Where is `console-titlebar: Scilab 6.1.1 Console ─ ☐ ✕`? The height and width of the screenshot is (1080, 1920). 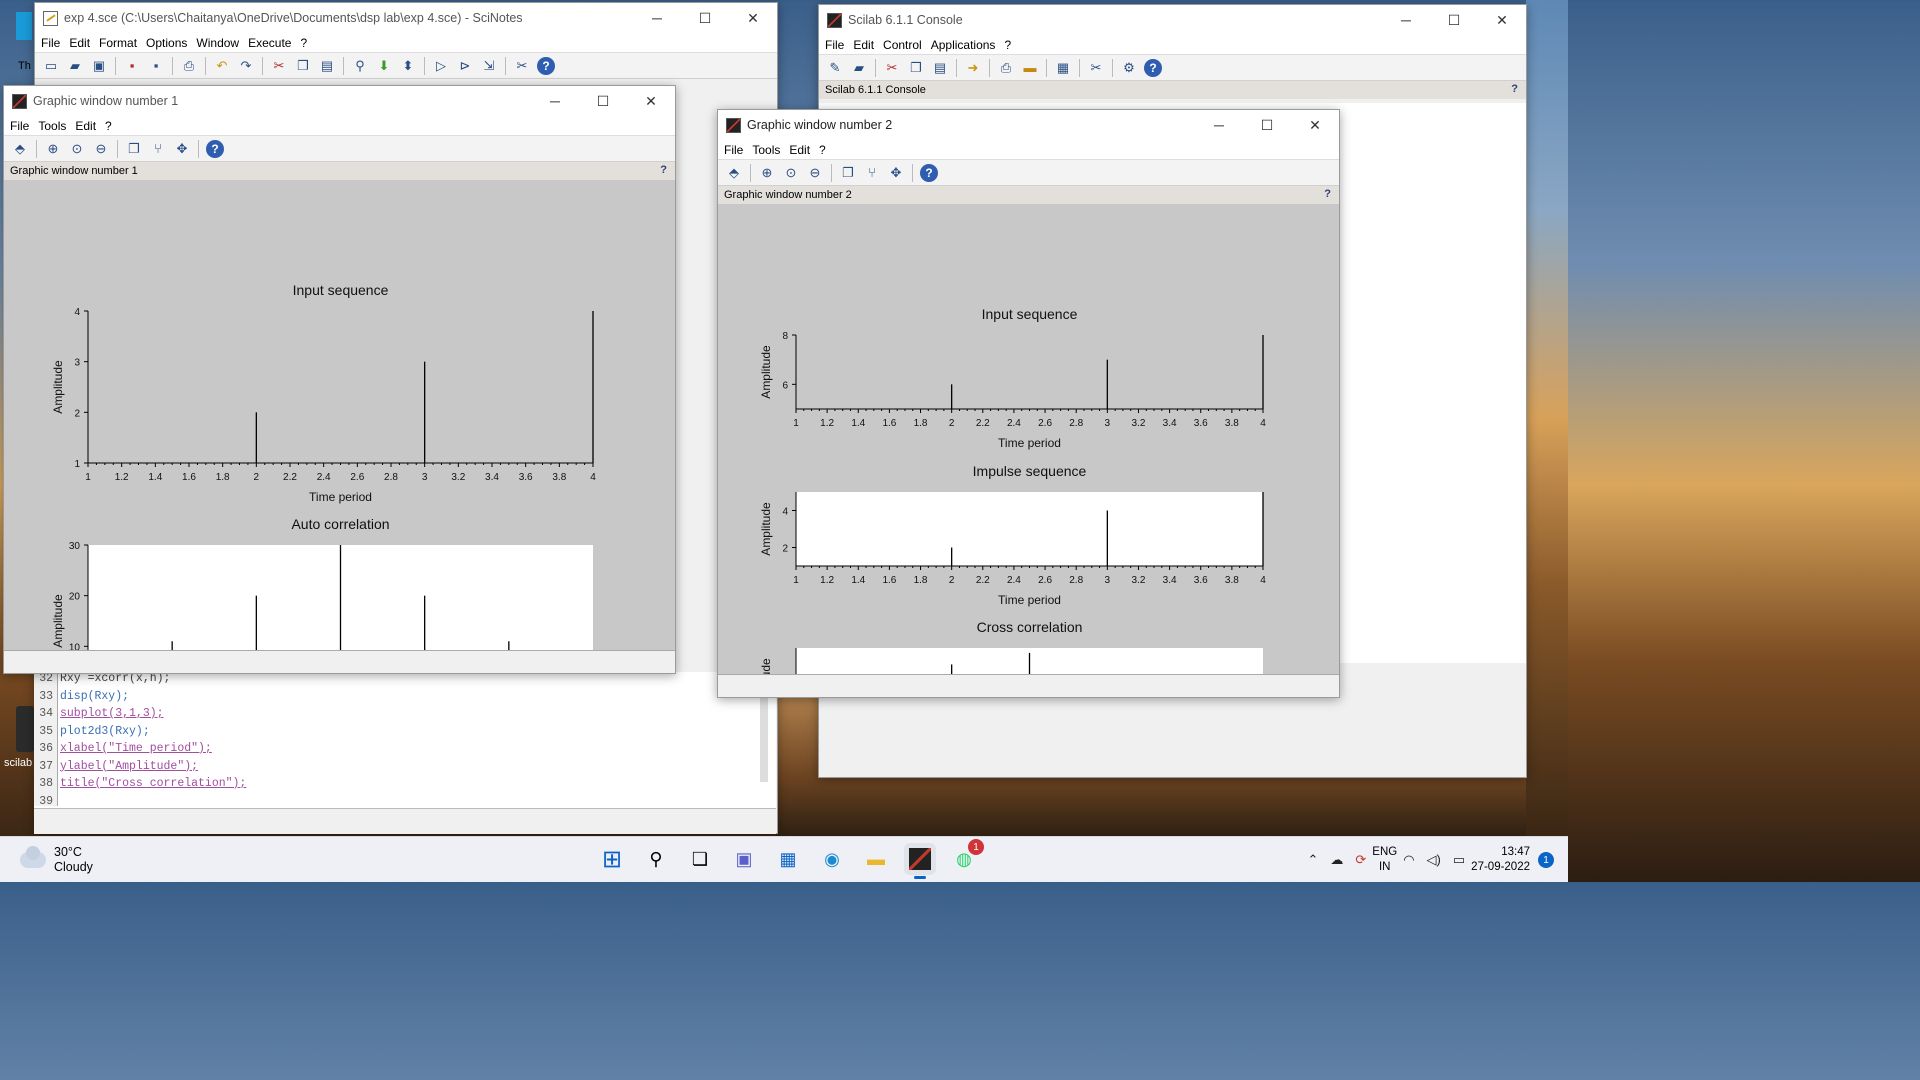 console-titlebar: Scilab 6.1.1 Console ─ ☐ ✕ is located at coordinates (1172, 20).